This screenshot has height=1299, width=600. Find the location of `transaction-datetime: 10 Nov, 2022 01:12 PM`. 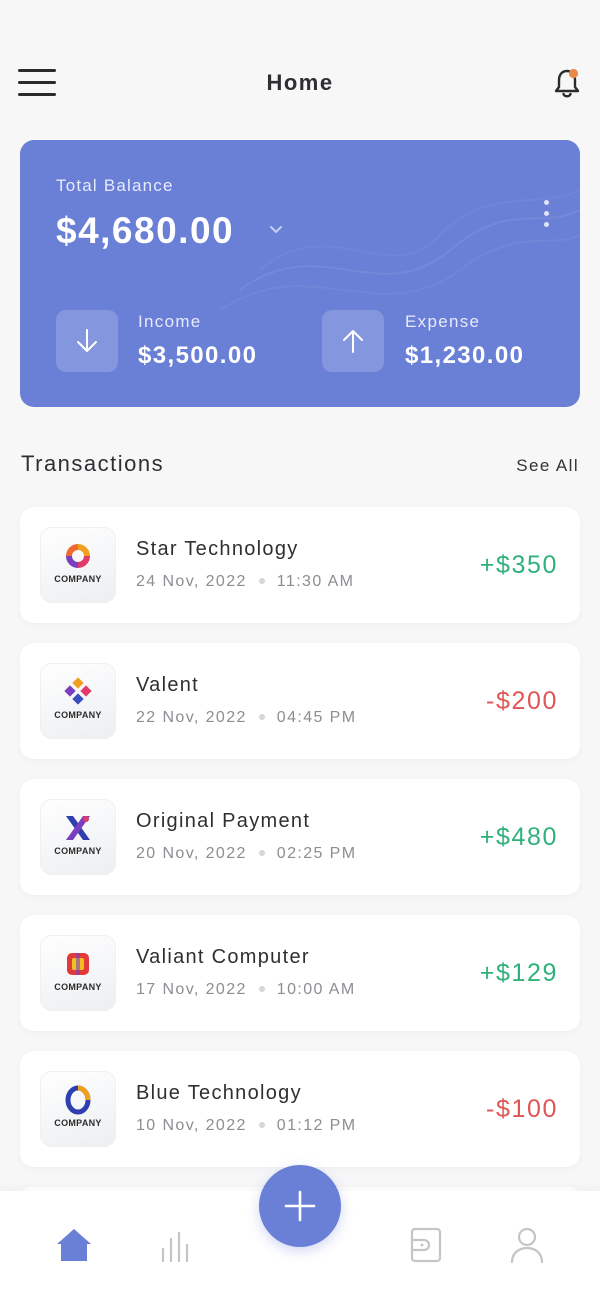

transaction-datetime: 10 Nov, 2022 01:12 PM is located at coordinates (246, 1125).